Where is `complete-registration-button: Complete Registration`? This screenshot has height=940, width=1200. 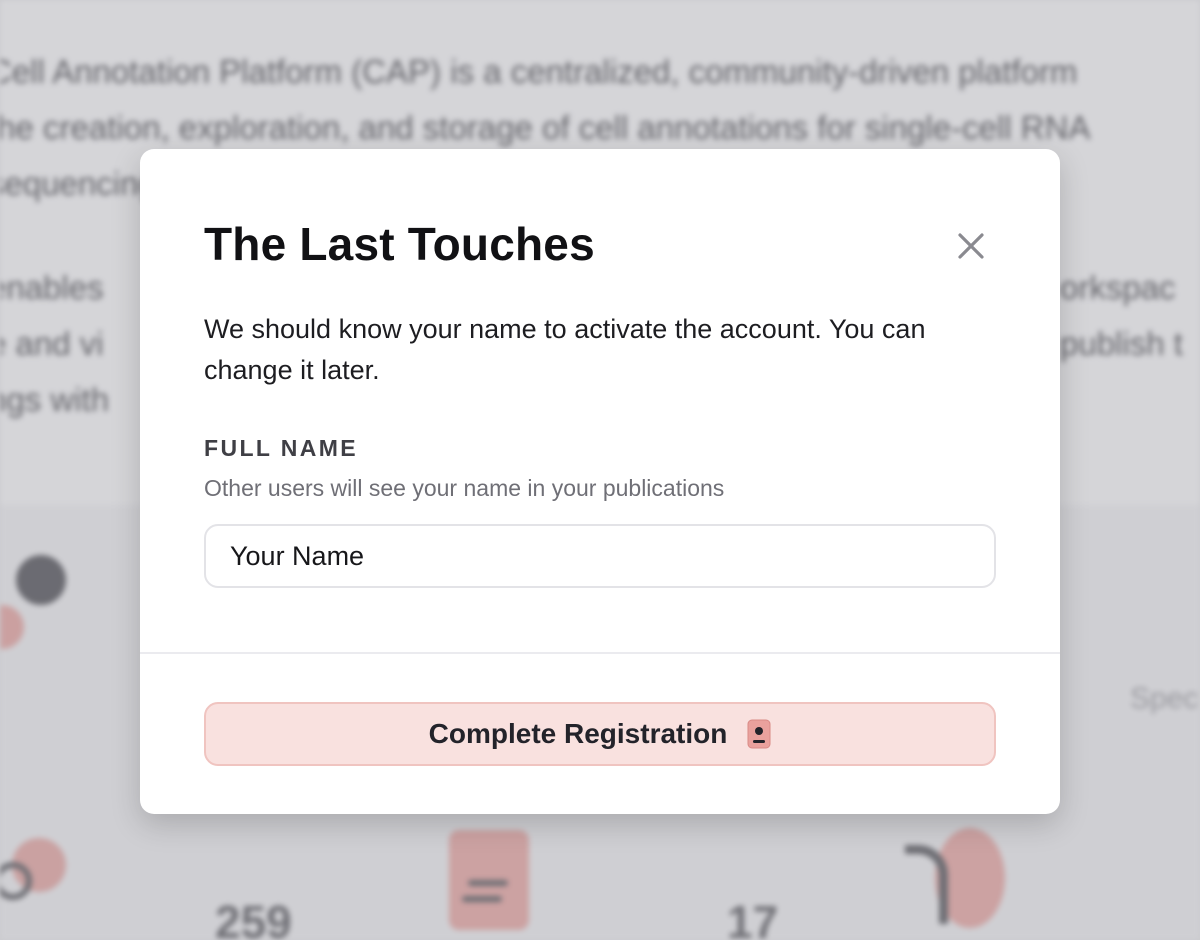
complete-registration-button: Complete Registration is located at coordinates (600, 734).